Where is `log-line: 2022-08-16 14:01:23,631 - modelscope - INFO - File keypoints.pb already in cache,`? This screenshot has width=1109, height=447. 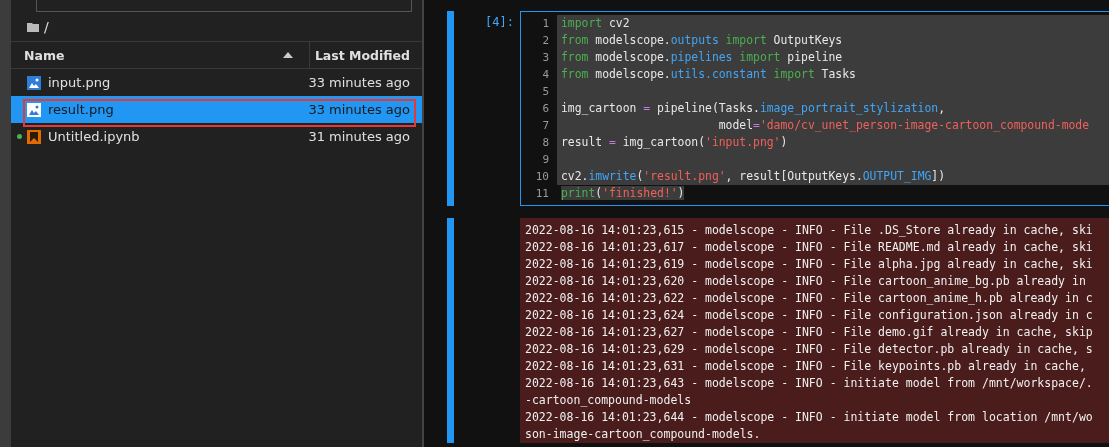
log-line: 2022-08-16 14:01:23,631 - modelscope - INFO - File keypoints.pb already in cache, is located at coordinates (806, 366).